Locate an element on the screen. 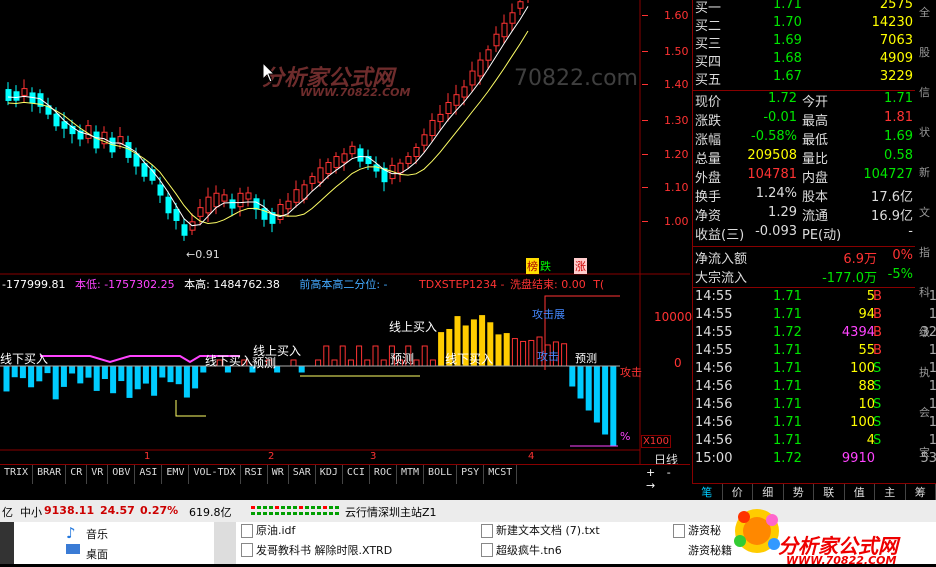 This screenshot has width=936, height=567. order-level-volume: 3229 is located at coordinates (896, 76).